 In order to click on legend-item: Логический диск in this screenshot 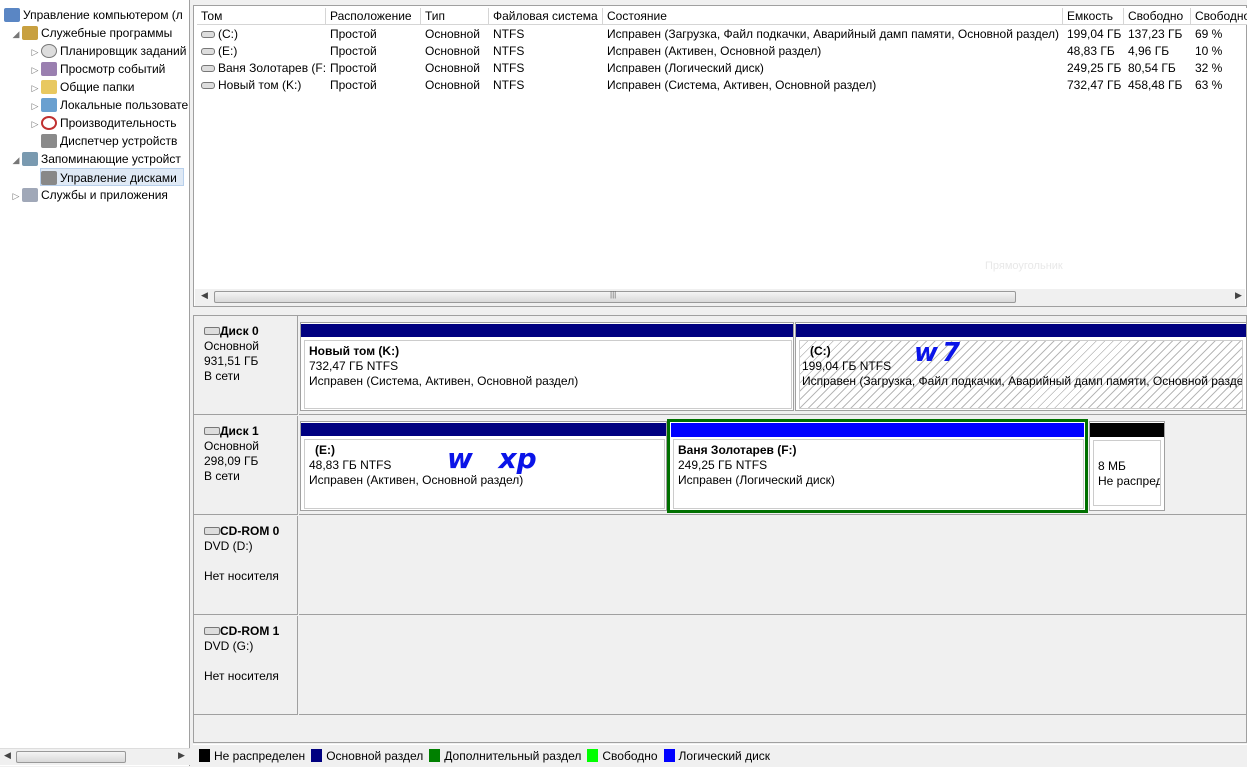, I will do `click(717, 756)`.